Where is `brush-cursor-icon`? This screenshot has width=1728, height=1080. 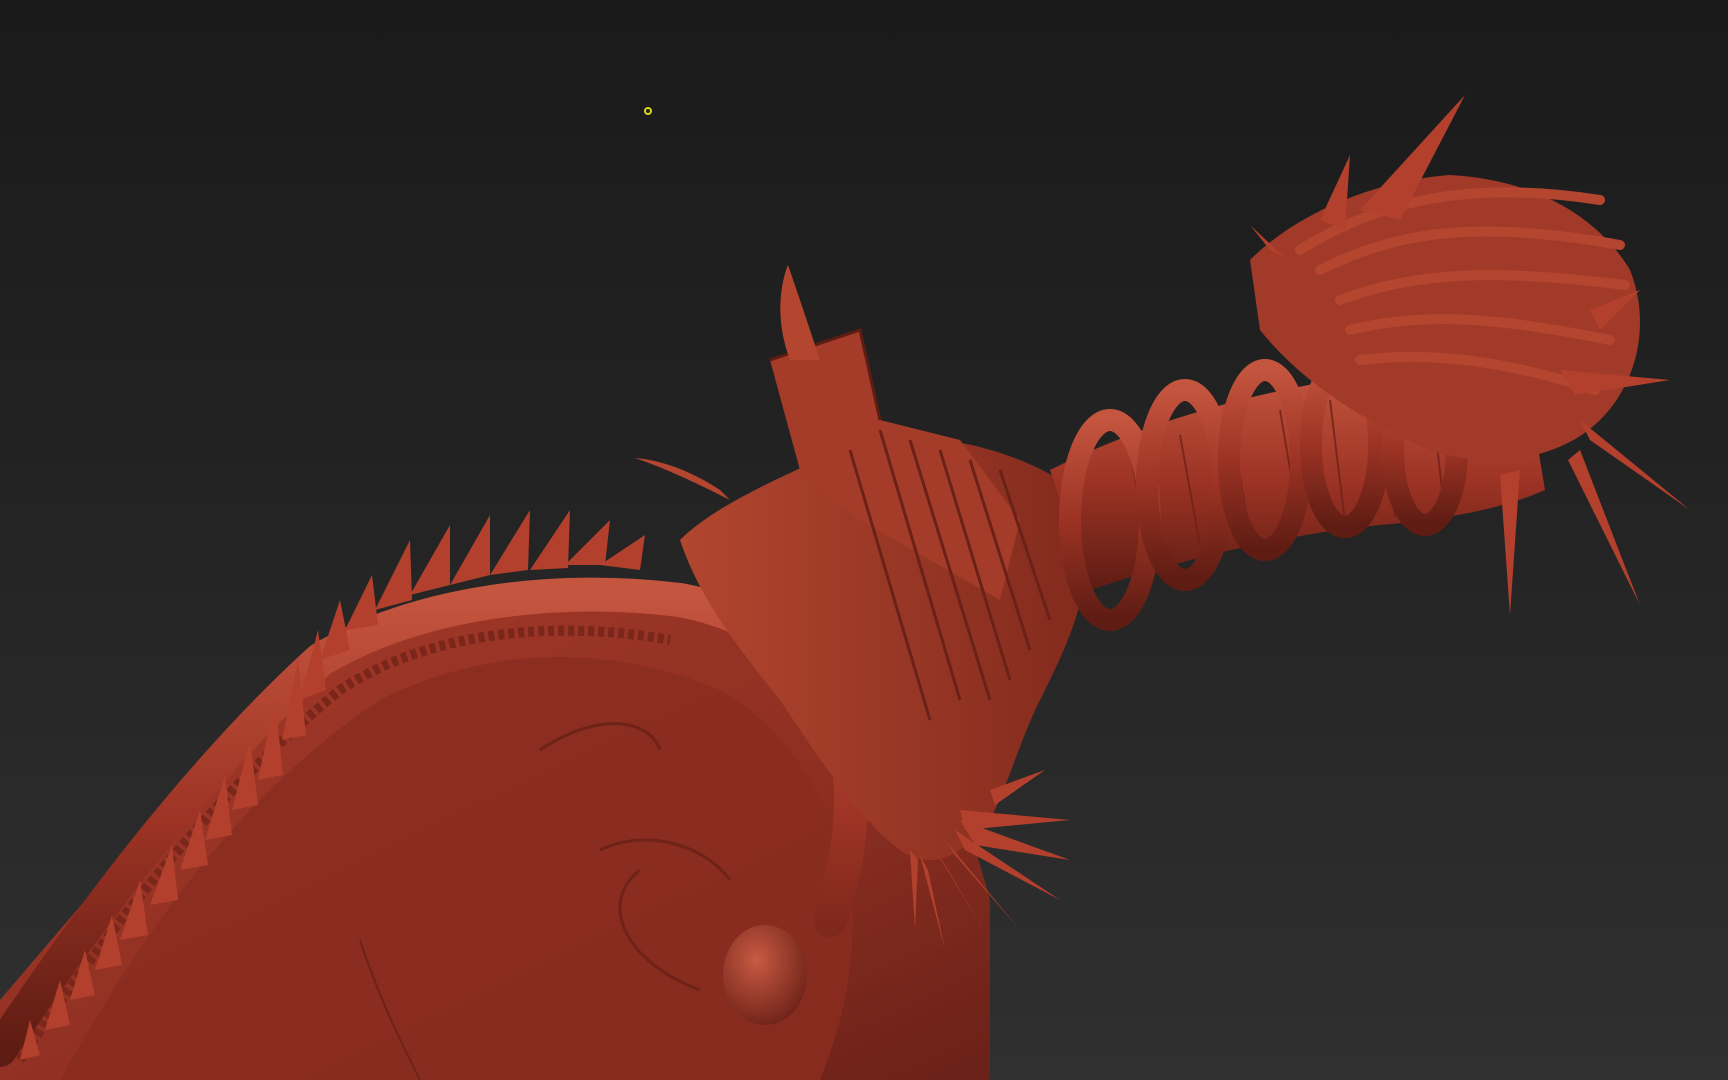
brush-cursor-icon is located at coordinates (648, 111).